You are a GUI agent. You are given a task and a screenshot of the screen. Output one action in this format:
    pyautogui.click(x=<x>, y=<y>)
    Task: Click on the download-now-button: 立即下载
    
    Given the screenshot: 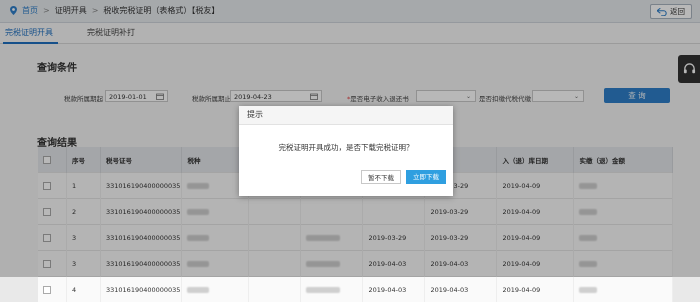 What is the action you would take?
    pyautogui.click(x=426, y=177)
    